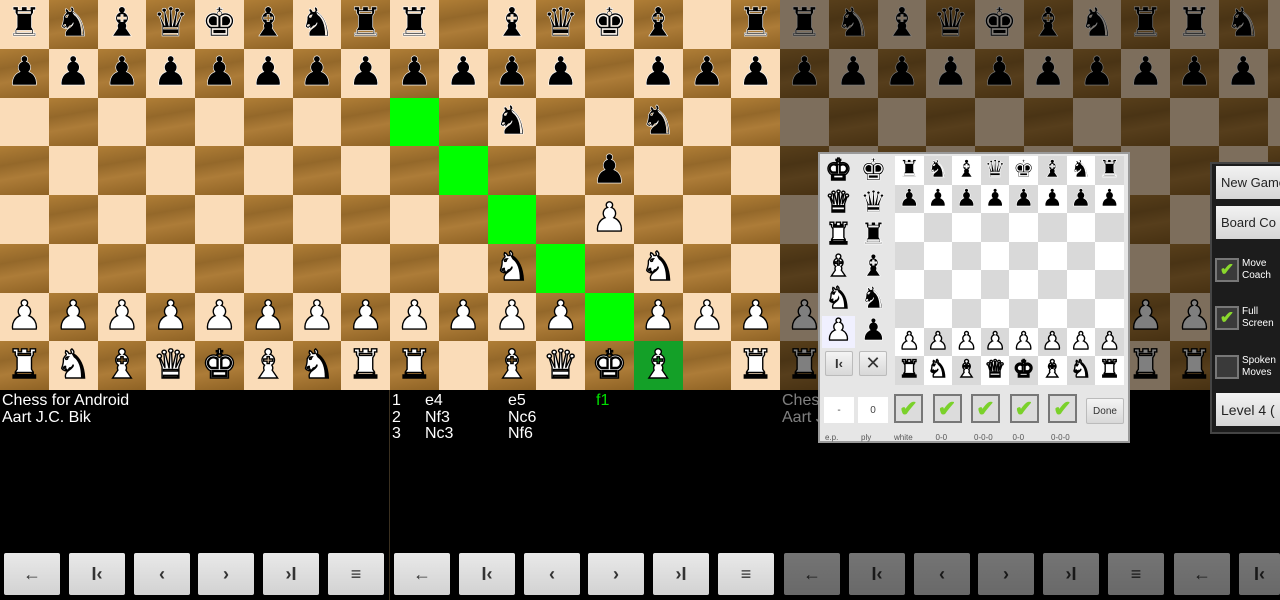  Describe the element at coordinates (1023, 284) in the screenshot. I see `setup-square-e4` at that location.